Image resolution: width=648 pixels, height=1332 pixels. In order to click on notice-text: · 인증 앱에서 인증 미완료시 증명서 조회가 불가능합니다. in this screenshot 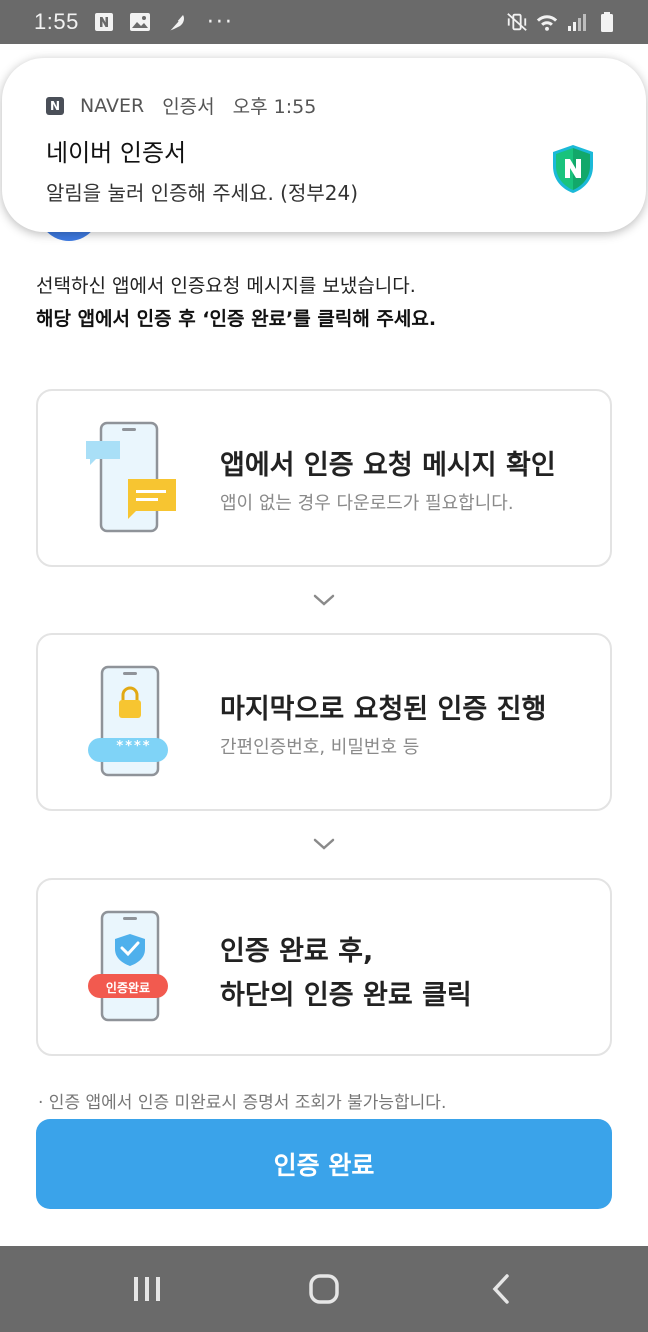, I will do `click(242, 1103)`.